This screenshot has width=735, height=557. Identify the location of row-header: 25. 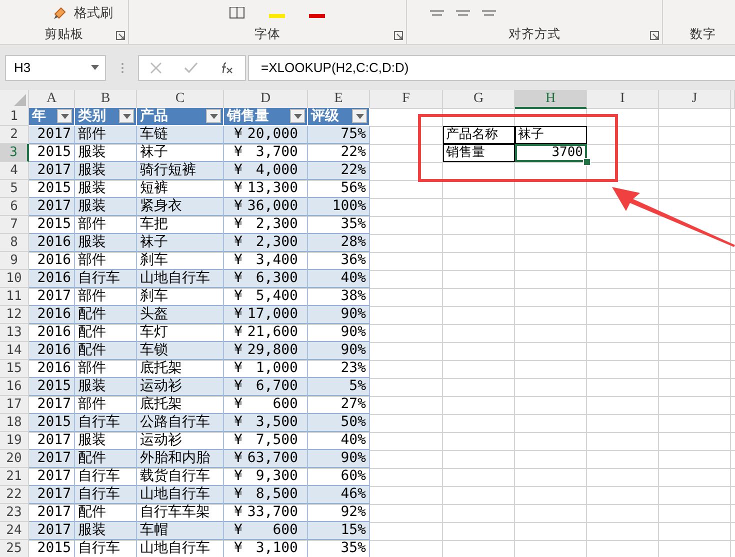
(14, 548).